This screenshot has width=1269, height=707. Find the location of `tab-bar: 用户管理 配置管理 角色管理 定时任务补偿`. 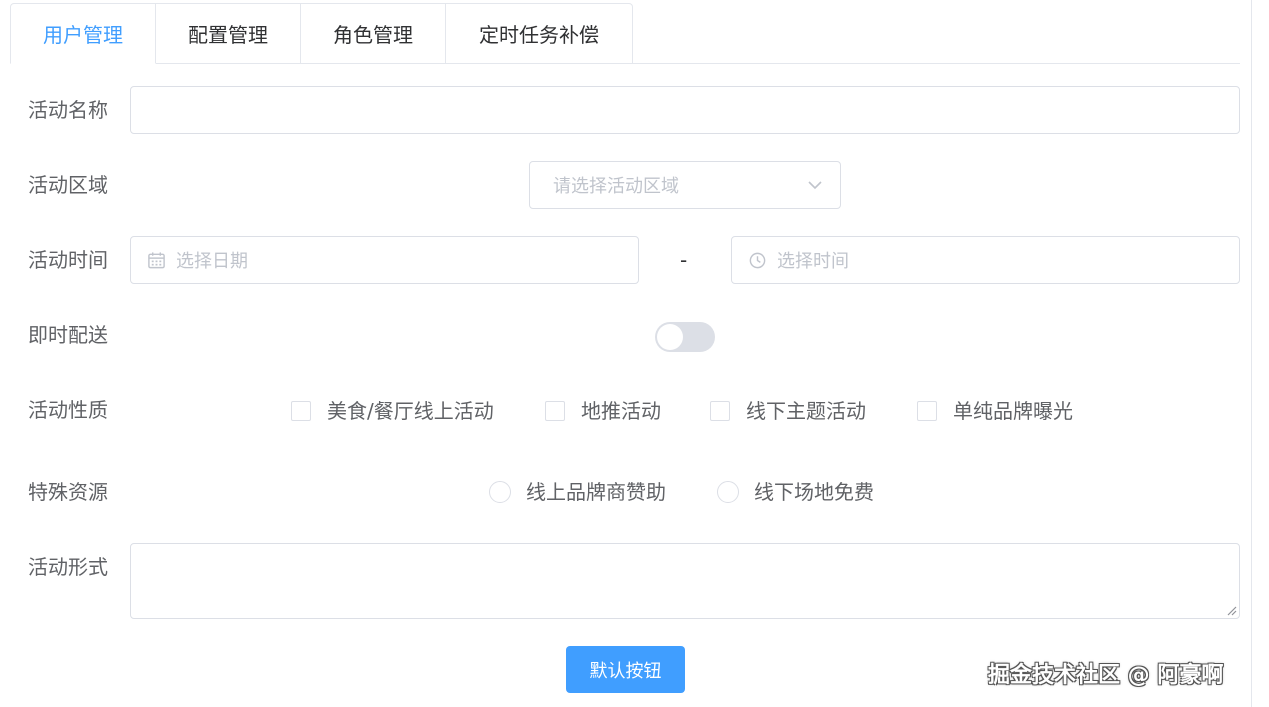

tab-bar: 用户管理 配置管理 角色管理 定时任务补偿 is located at coordinates (321, 33).